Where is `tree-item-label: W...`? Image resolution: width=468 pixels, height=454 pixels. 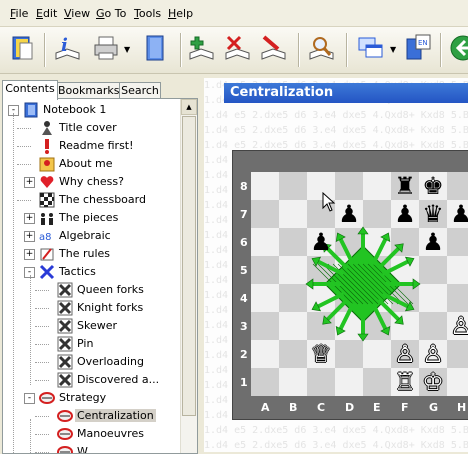 tree-item-label: W... is located at coordinates (87, 449).